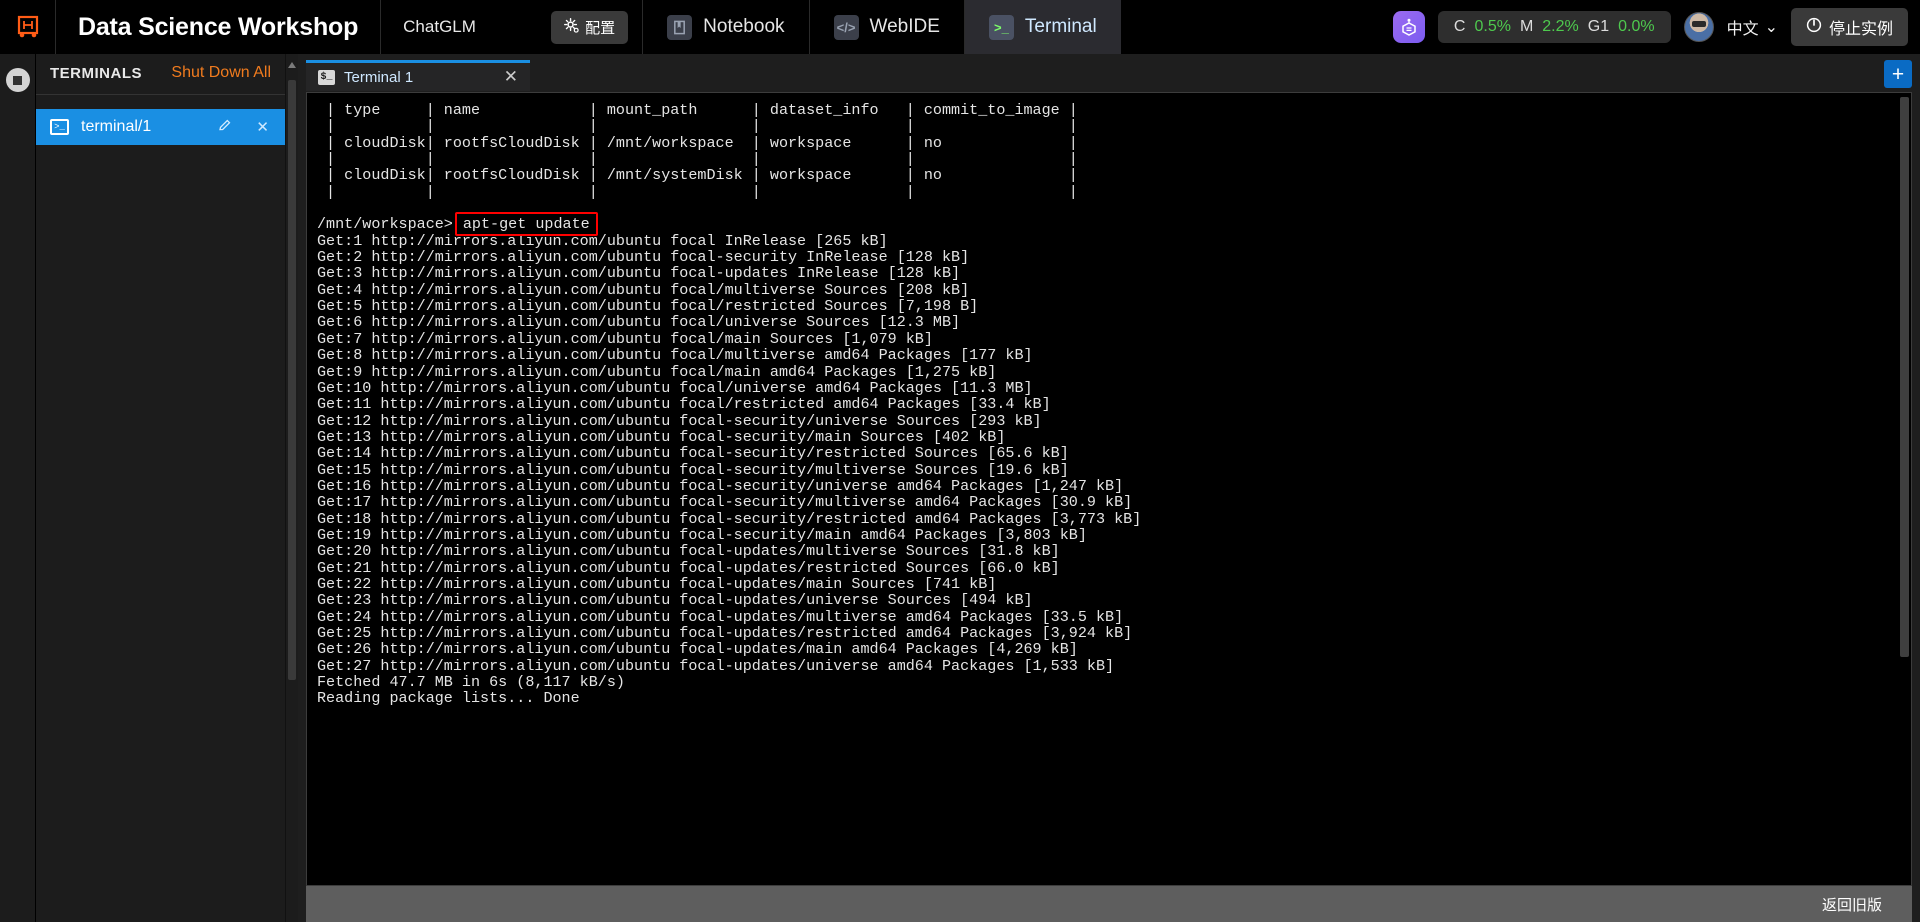 The width and height of the screenshot is (1920, 922). Describe the element at coordinates (526, 224) in the screenshot. I see `highlighted-command: apt-get update` at that location.